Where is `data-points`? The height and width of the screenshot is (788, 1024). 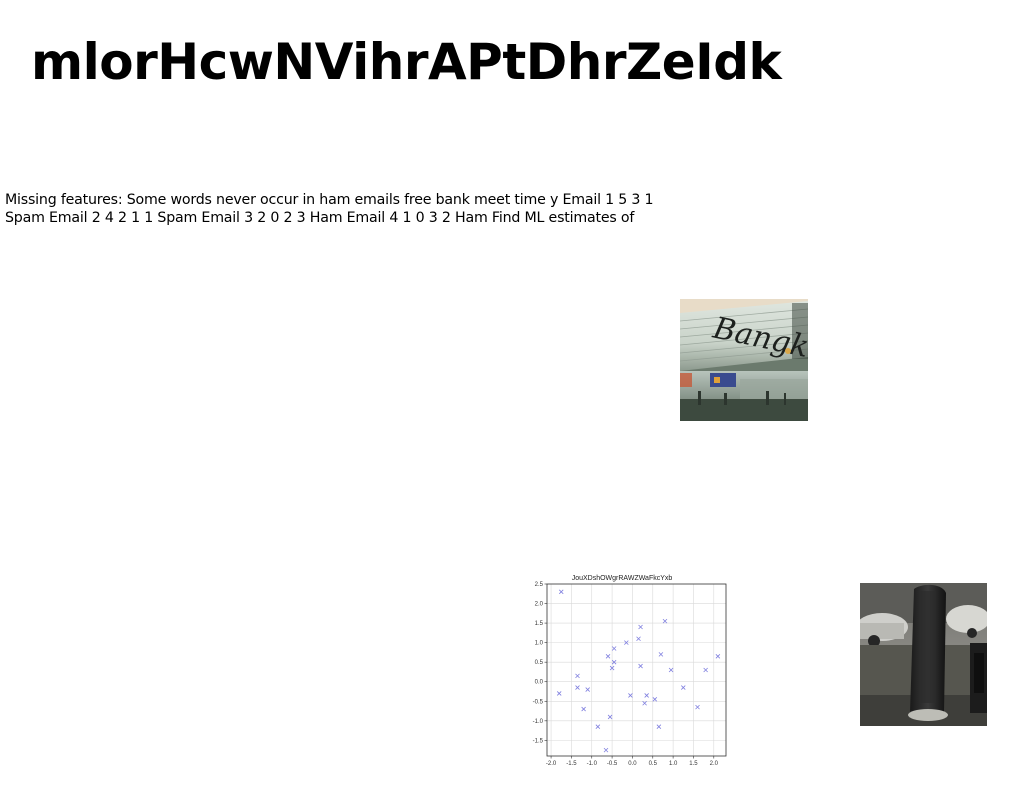 data-points is located at coordinates (638, 671).